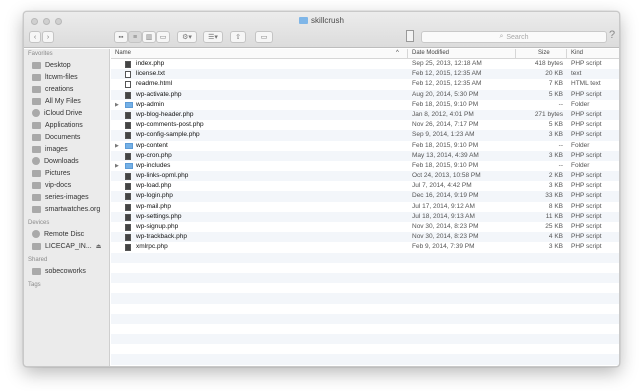  I want to click on icon-view-button: ▪▪, so click(121, 37).